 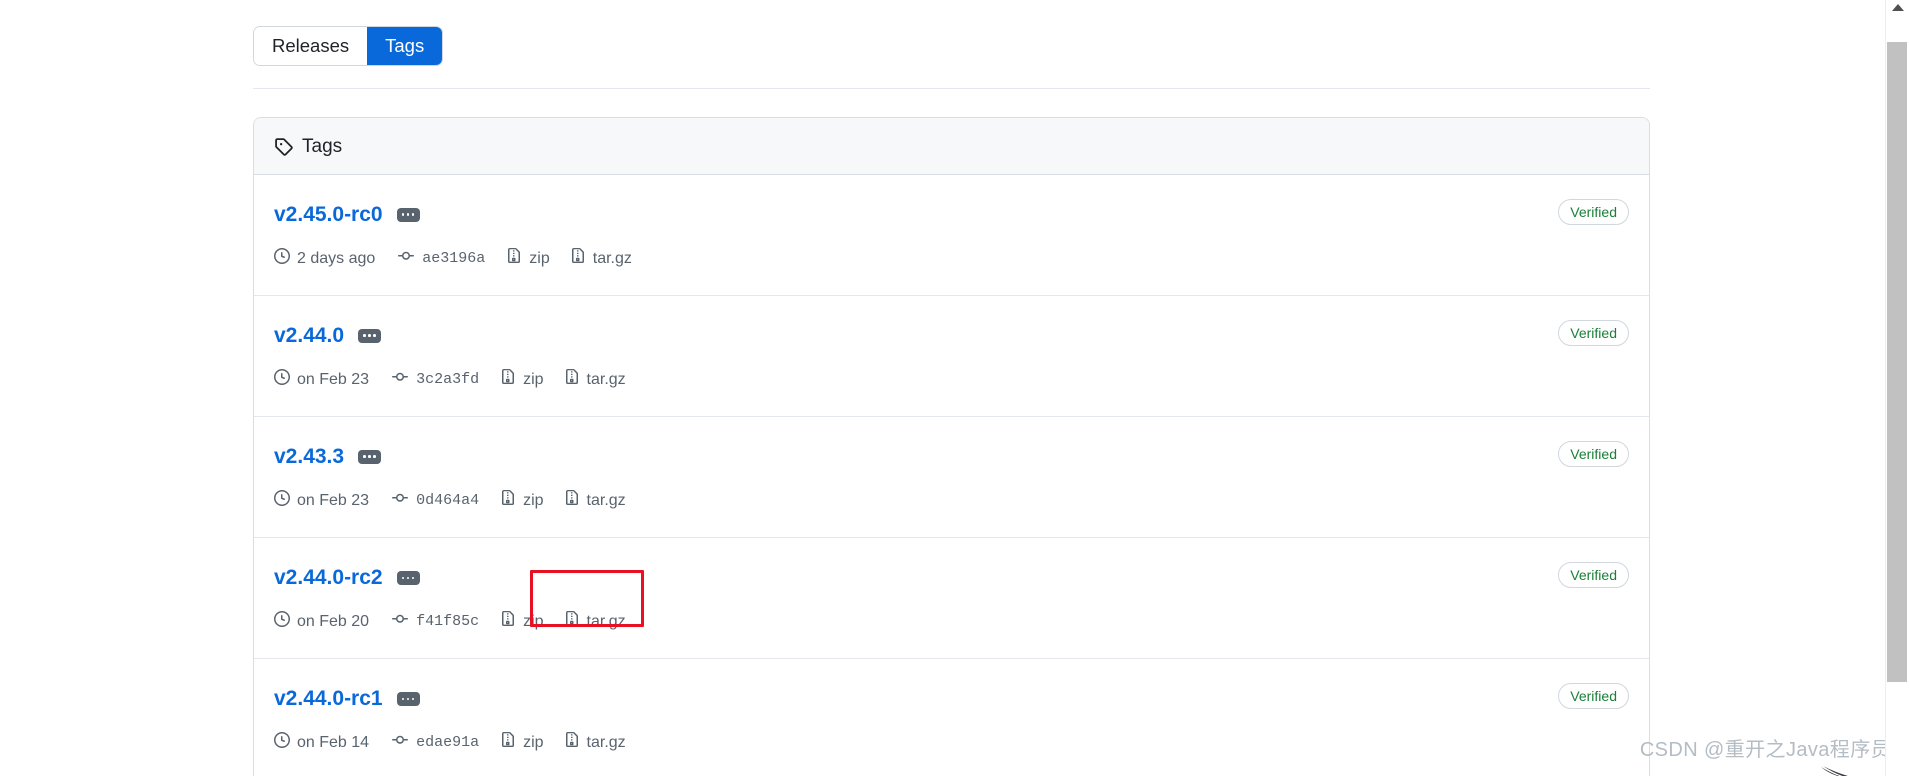 I want to click on tag-commit-sha: edae91a, so click(x=448, y=743).